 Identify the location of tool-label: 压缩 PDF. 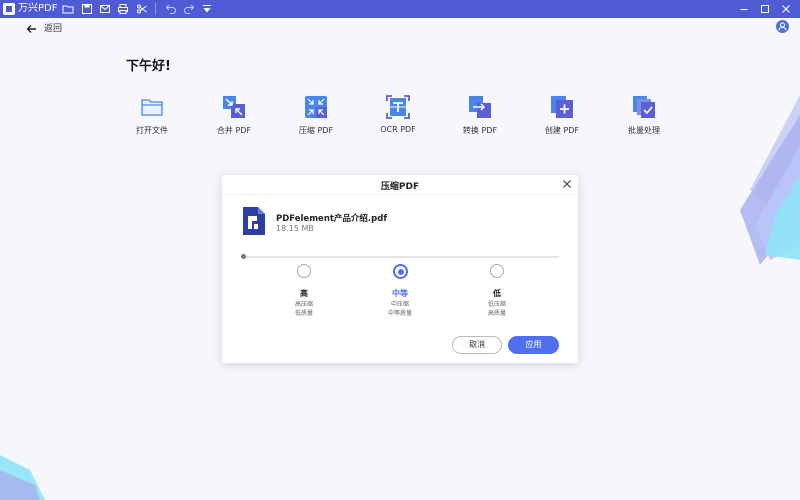
(316, 130).